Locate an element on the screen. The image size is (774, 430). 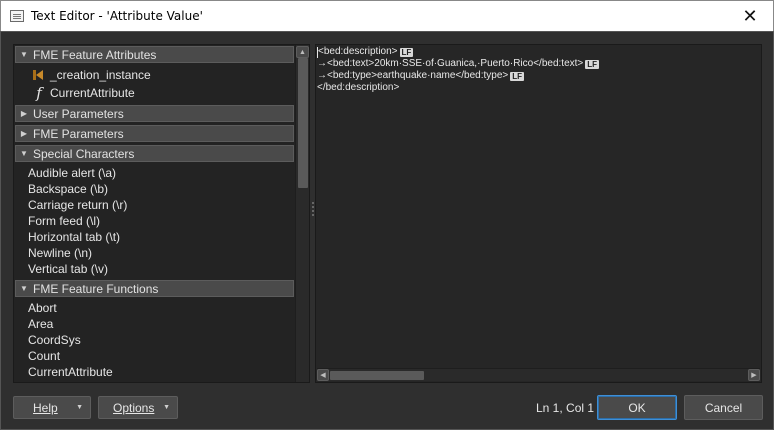
section-label: User Parameters is located at coordinates (78, 113).